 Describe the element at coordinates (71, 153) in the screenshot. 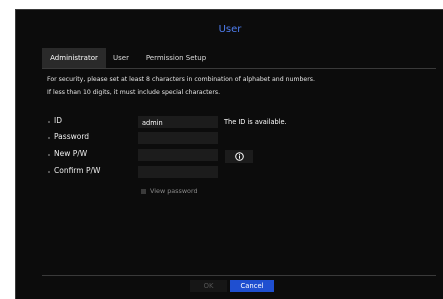

I see `new-password-label: New P/W` at that location.